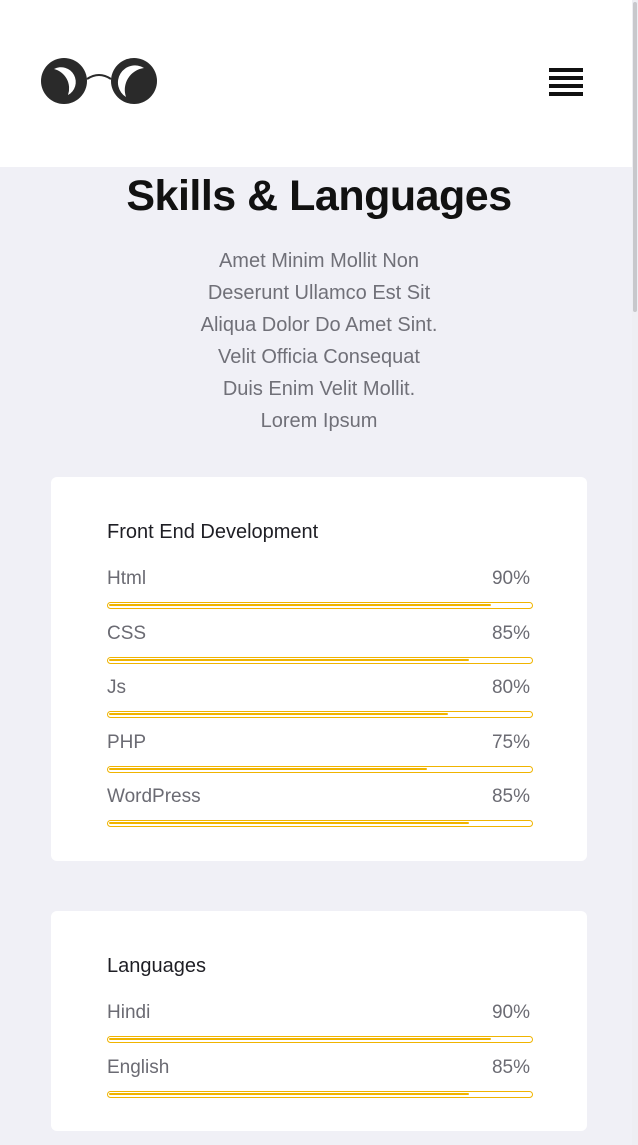  Describe the element at coordinates (320, 811) in the screenshot. I see `skill-wordpress: WordPress 85%` at that location.